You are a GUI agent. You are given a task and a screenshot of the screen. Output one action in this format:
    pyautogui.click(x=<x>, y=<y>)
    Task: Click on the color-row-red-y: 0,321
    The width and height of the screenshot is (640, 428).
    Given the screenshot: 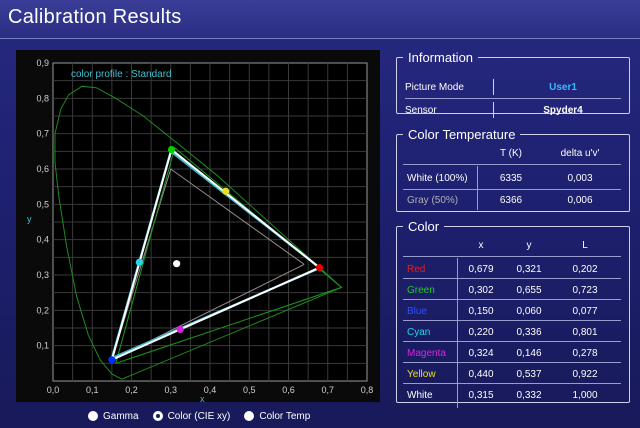 What is the action you would take?
    pyautogui.click(x=529, y=269)
    